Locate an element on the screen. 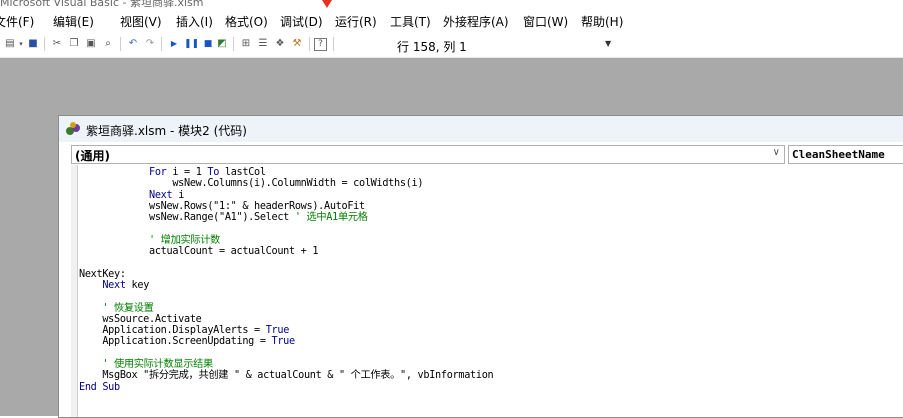 This screenshot has width=903, height=418. code-token: wsNew.Range("A1").Select is located at coordinates (222, 218).